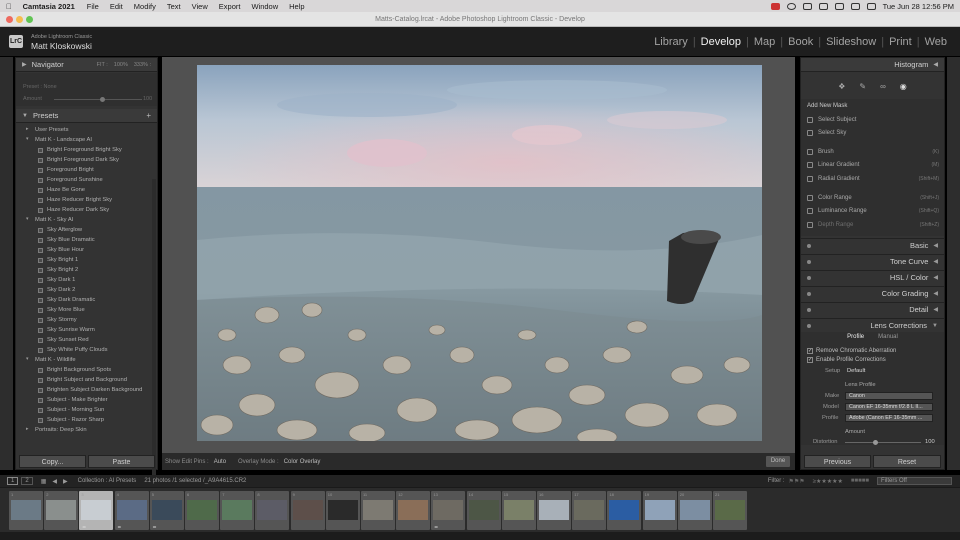  I want to click on menu-file: File, so click(93, 6).